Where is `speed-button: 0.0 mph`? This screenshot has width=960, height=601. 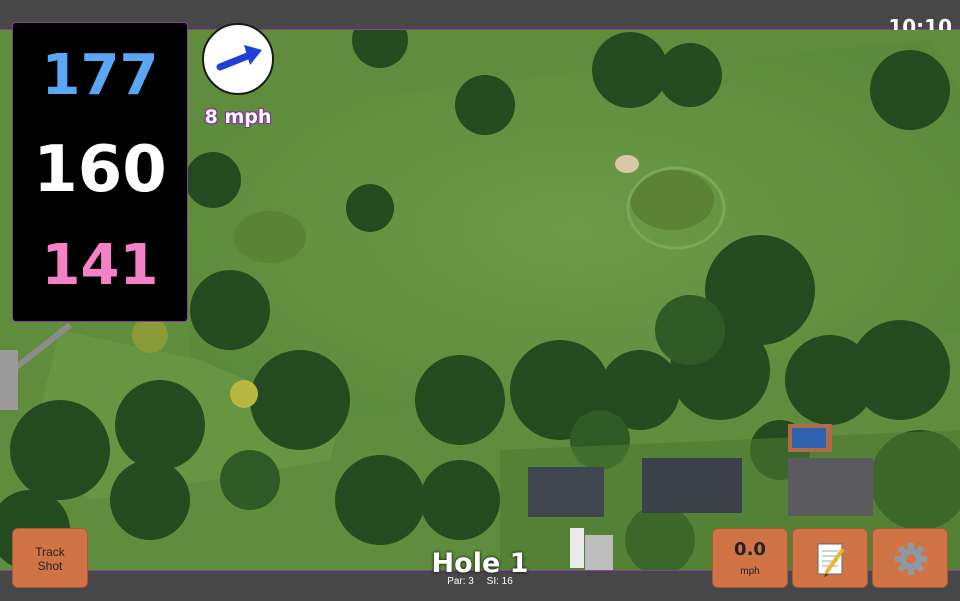 speed-button: 0.0 mph is located at coordinates (750, 558).